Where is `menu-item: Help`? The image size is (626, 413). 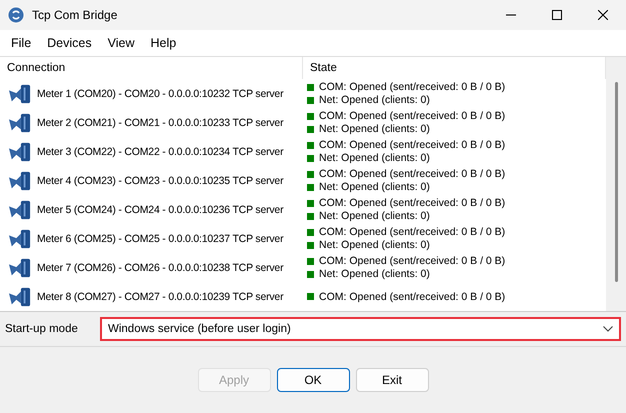
menu-item: Help is located at coordinates (163, 43).